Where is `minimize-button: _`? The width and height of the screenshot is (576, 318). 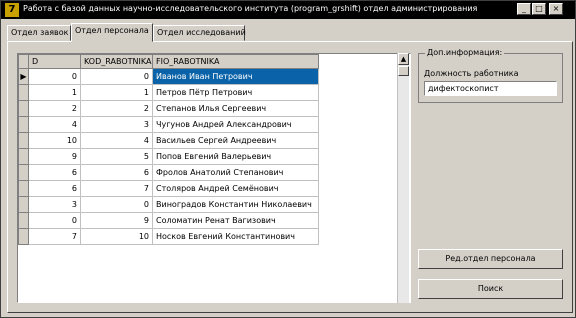
minimize-button: _ is located at coordinates (524, 9).